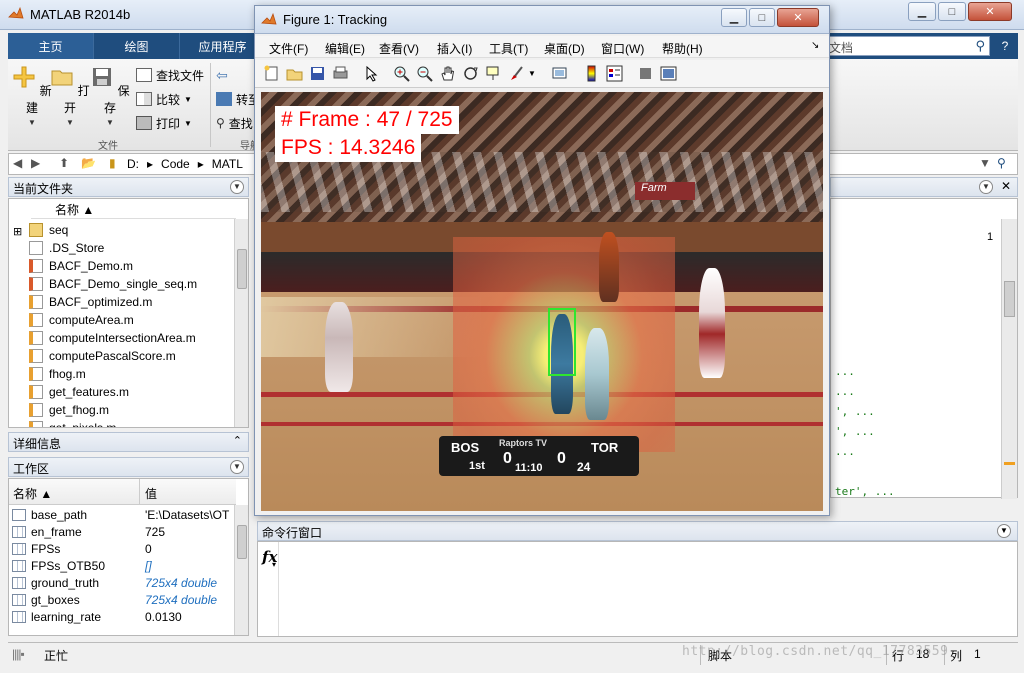 This screenshot has height=673, width=1024. Describe the element at coordinates (241, 570) in the screenshot. I see `workspace-scrollbar` at that location.